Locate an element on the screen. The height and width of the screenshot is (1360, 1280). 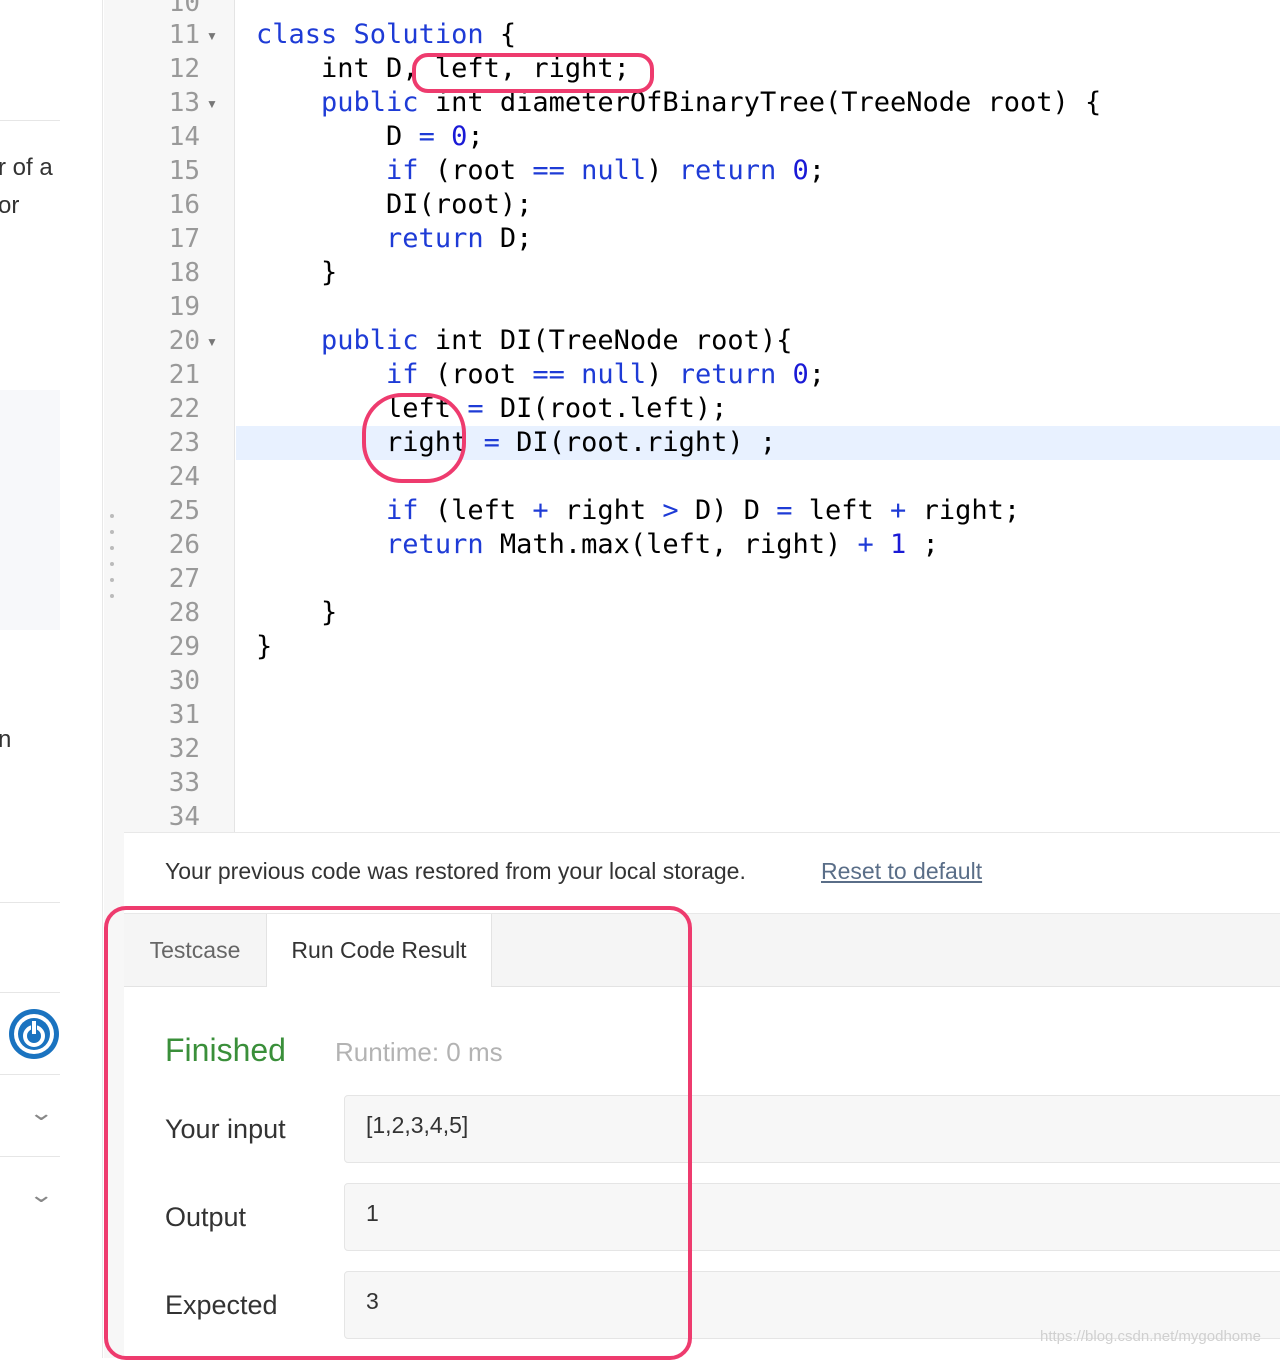
code-line: class Solution { is located at coordinates (386, 35).